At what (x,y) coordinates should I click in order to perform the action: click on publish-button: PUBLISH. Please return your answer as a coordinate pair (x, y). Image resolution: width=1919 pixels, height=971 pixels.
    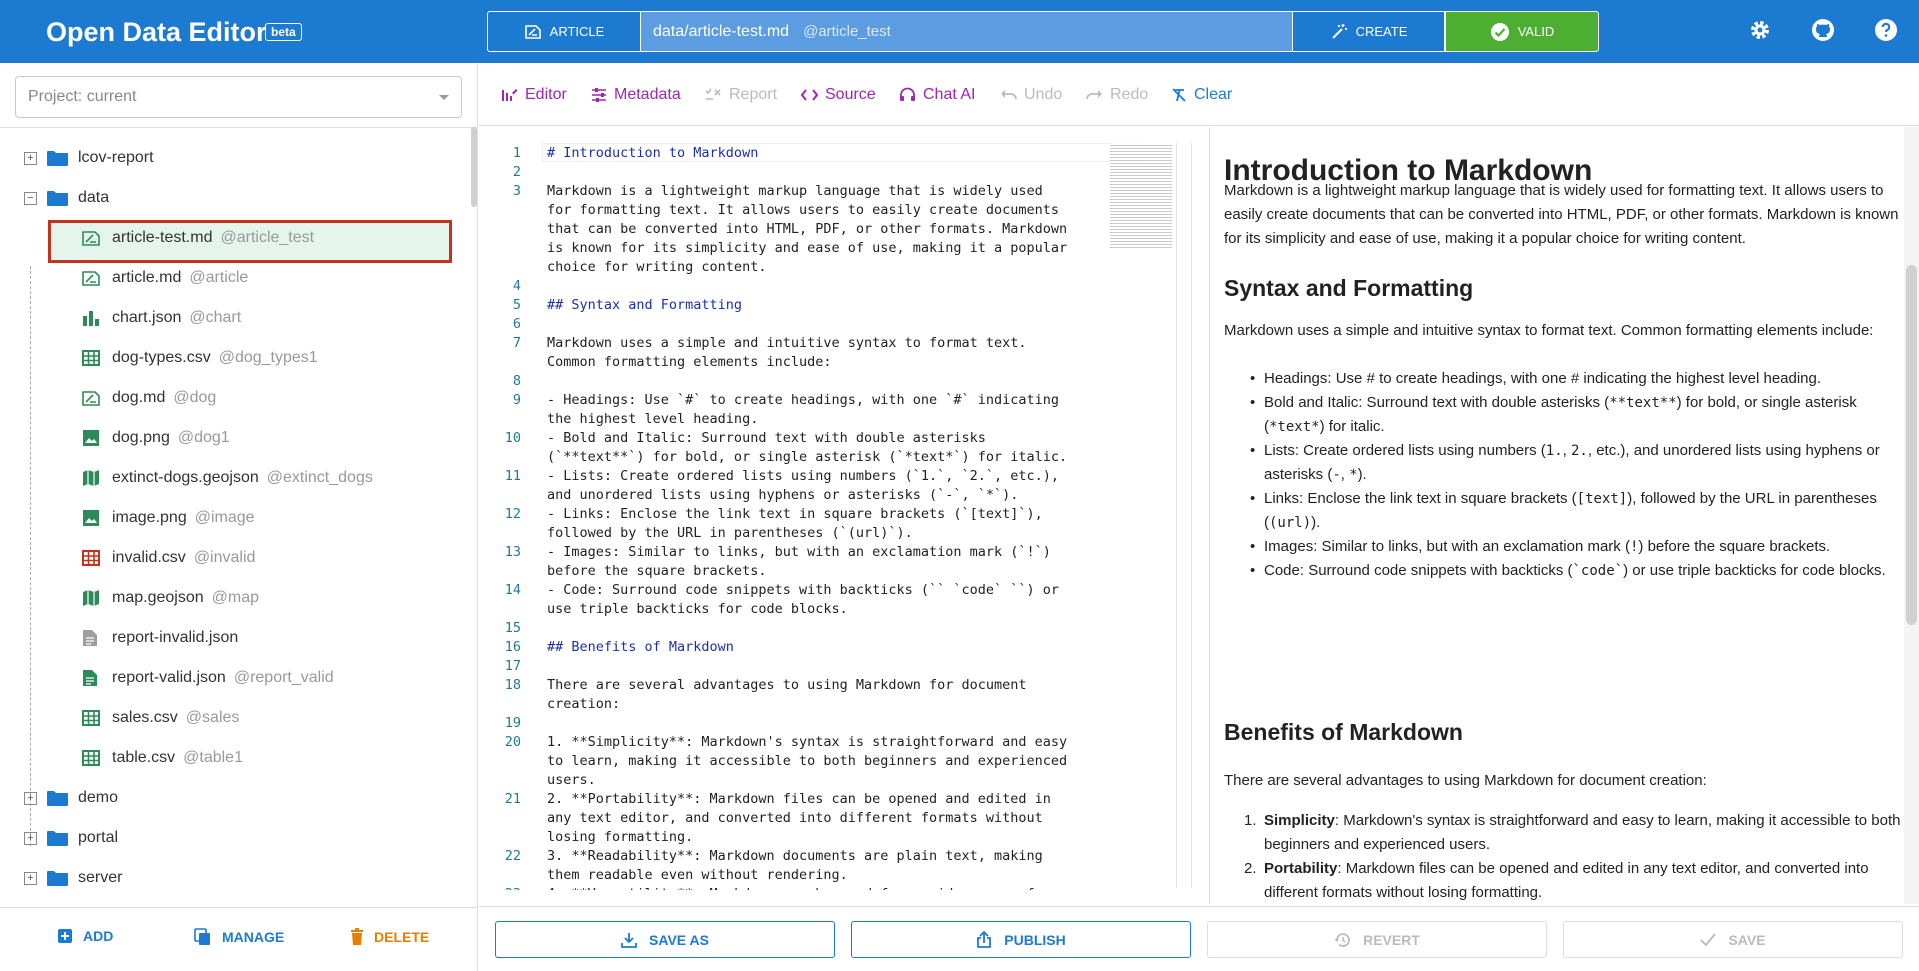
    Looking at the image, I should click on (1021, 939).